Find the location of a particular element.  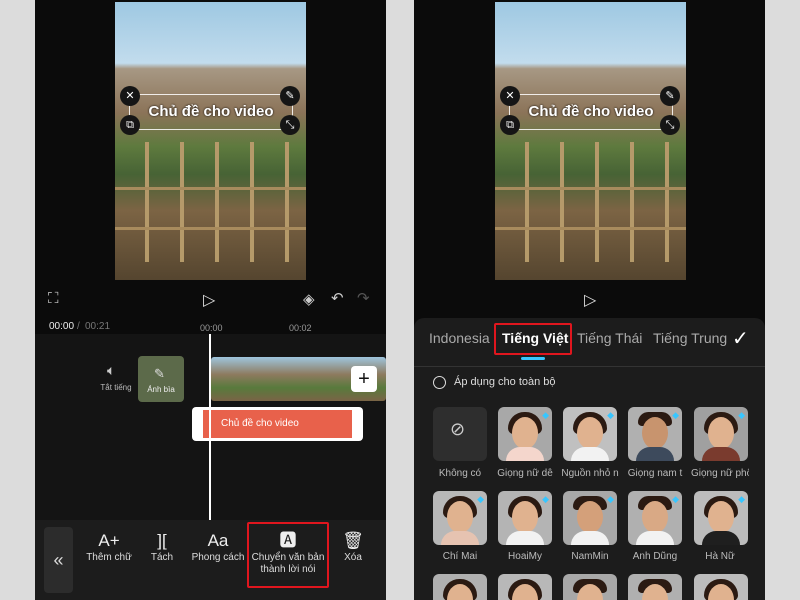

split-icon: ][ is located at coordinates (162, 540).